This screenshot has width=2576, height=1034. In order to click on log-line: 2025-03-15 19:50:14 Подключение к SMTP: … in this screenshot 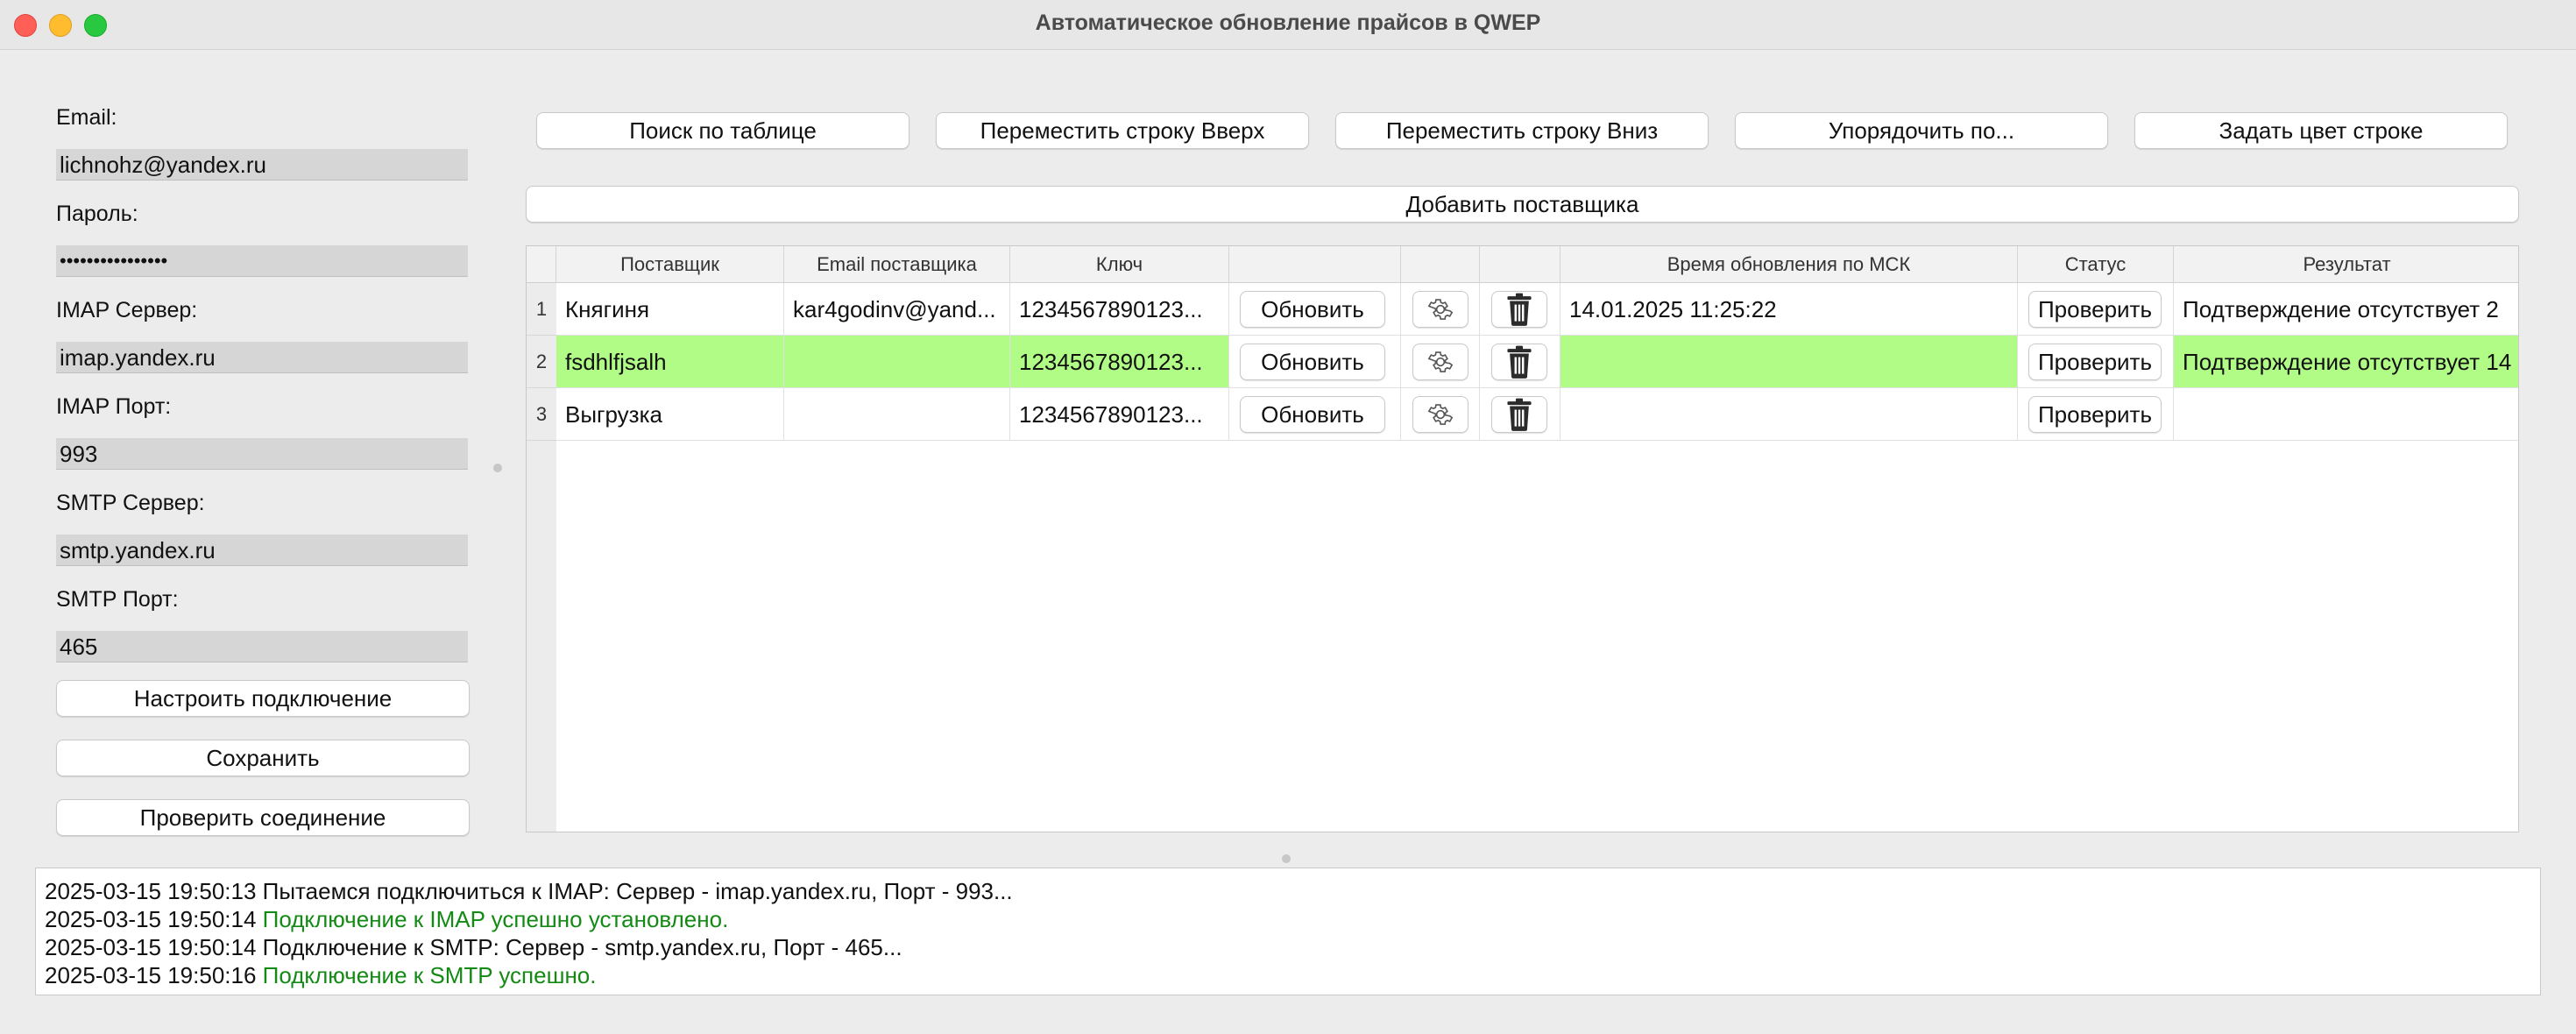, I will do `click(1288, 947)`.